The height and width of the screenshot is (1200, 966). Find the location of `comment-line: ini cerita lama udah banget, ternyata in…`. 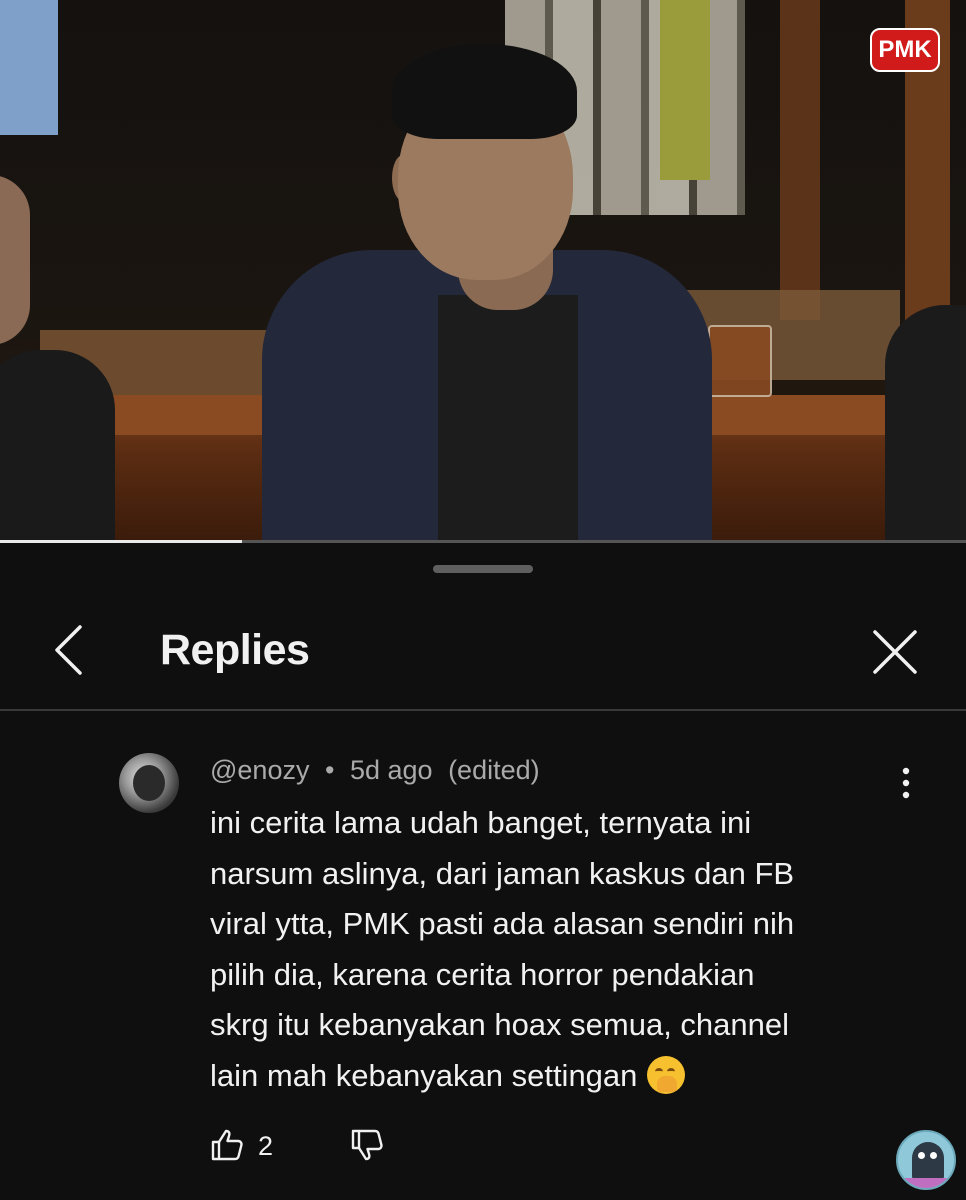

comment-line: ini cerita lama udah banget, ternyata in… is located at coordinates (481, 822).